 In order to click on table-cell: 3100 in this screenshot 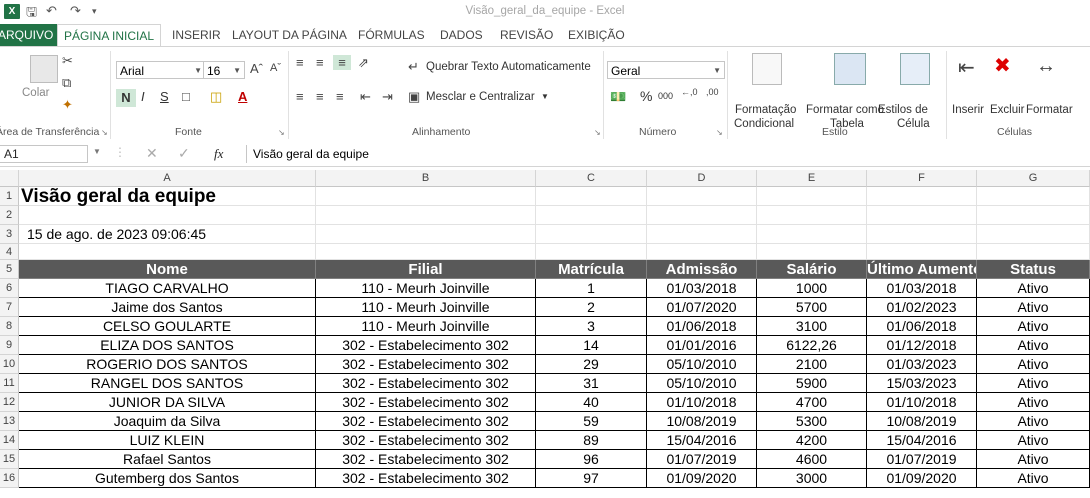, I will do `click(812, 326)`.